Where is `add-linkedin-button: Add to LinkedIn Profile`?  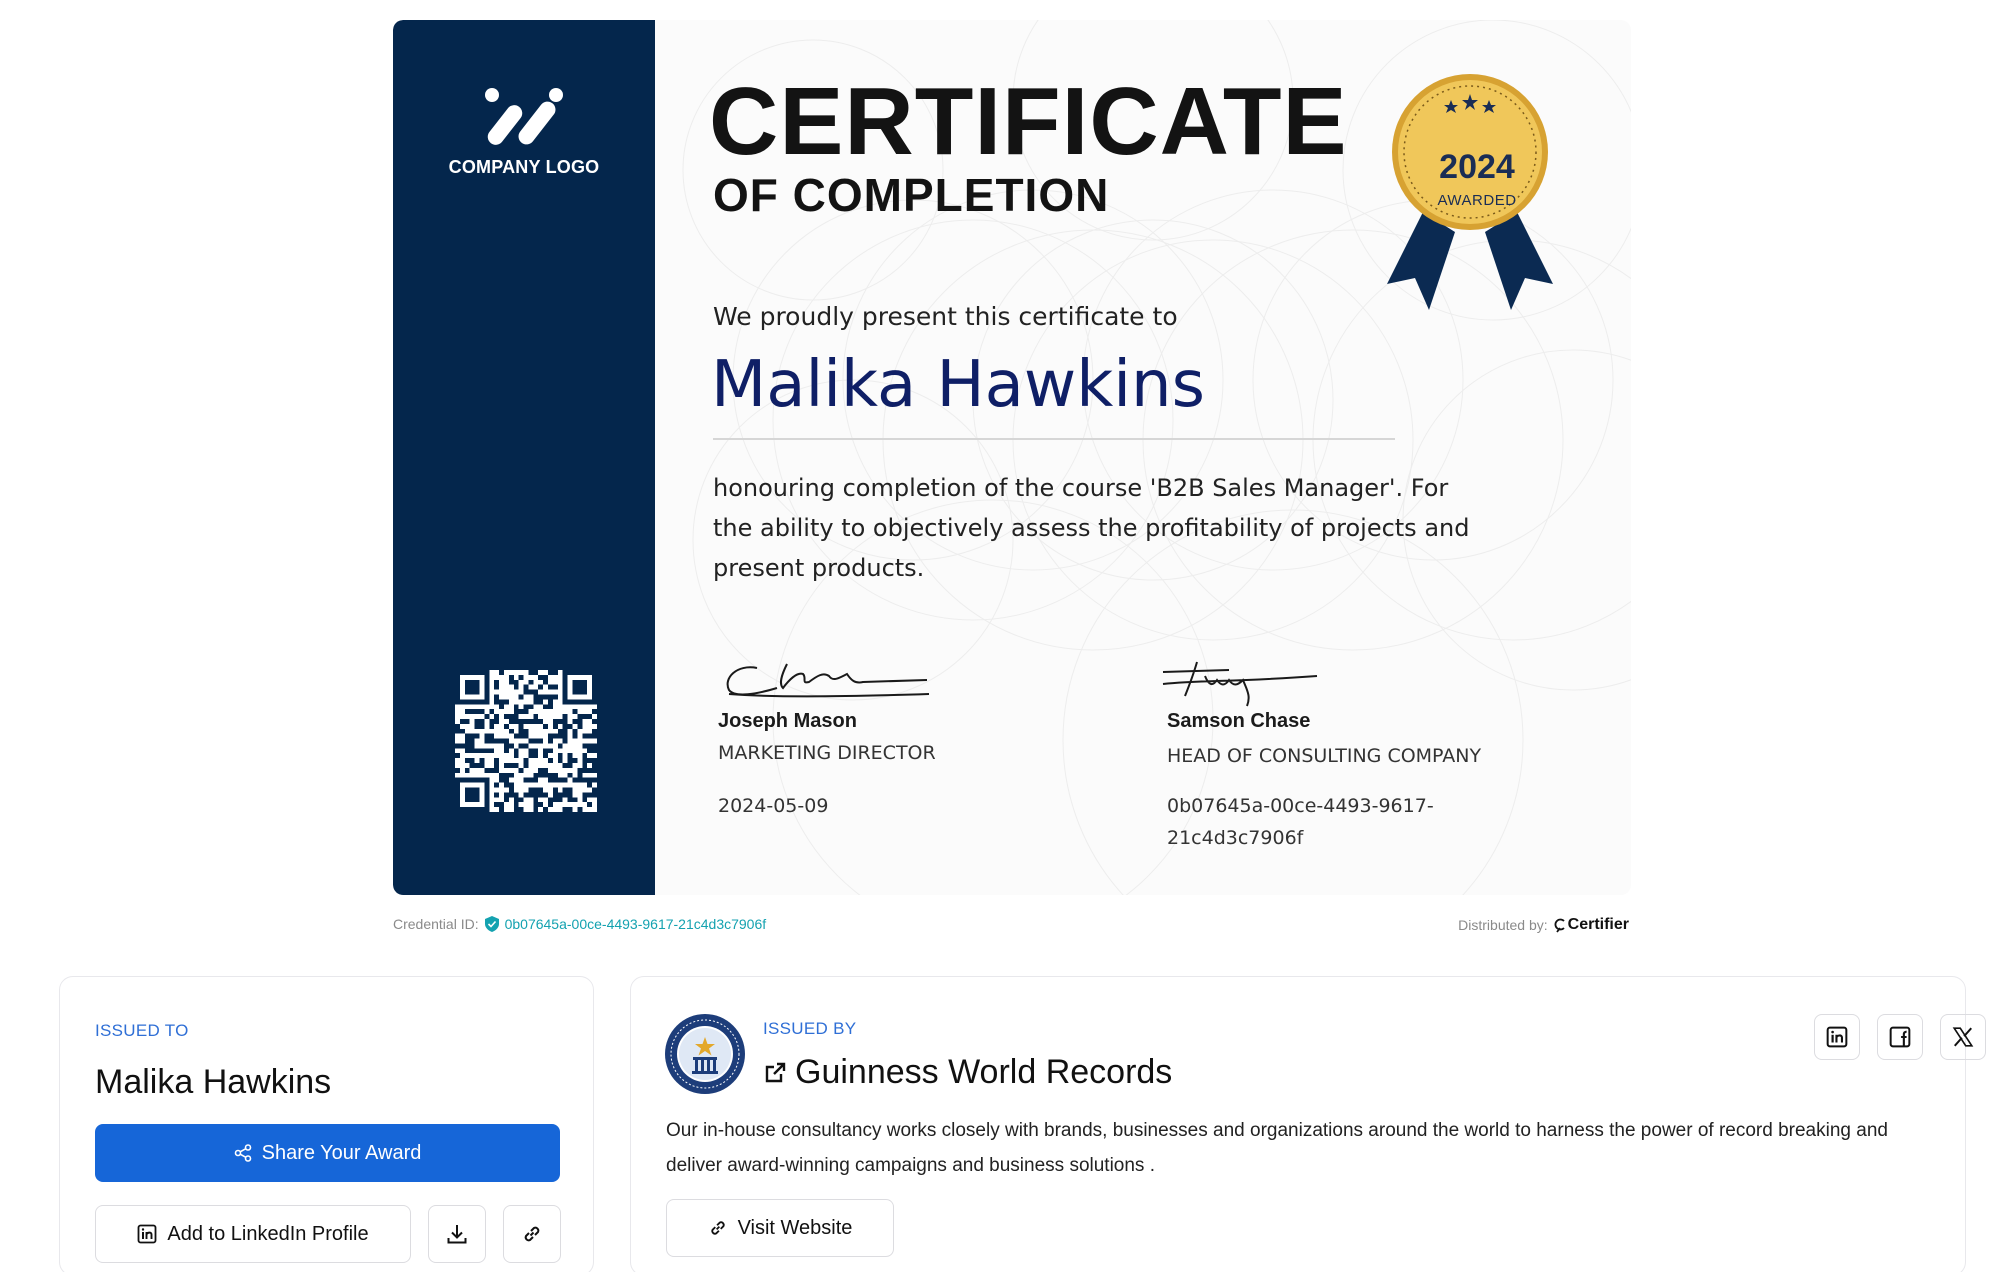
add-linkedin-button: Add to LinkedIn Profile is located at coordinates (253, 1234).